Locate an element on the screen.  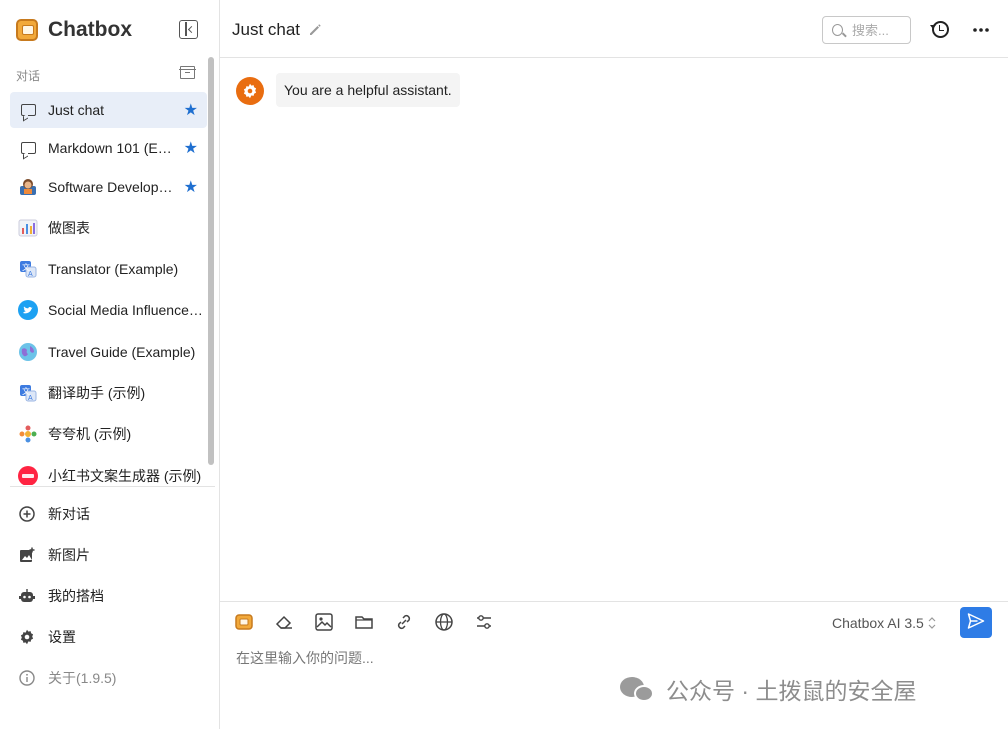
send-button is located at coordinates (976, 622).